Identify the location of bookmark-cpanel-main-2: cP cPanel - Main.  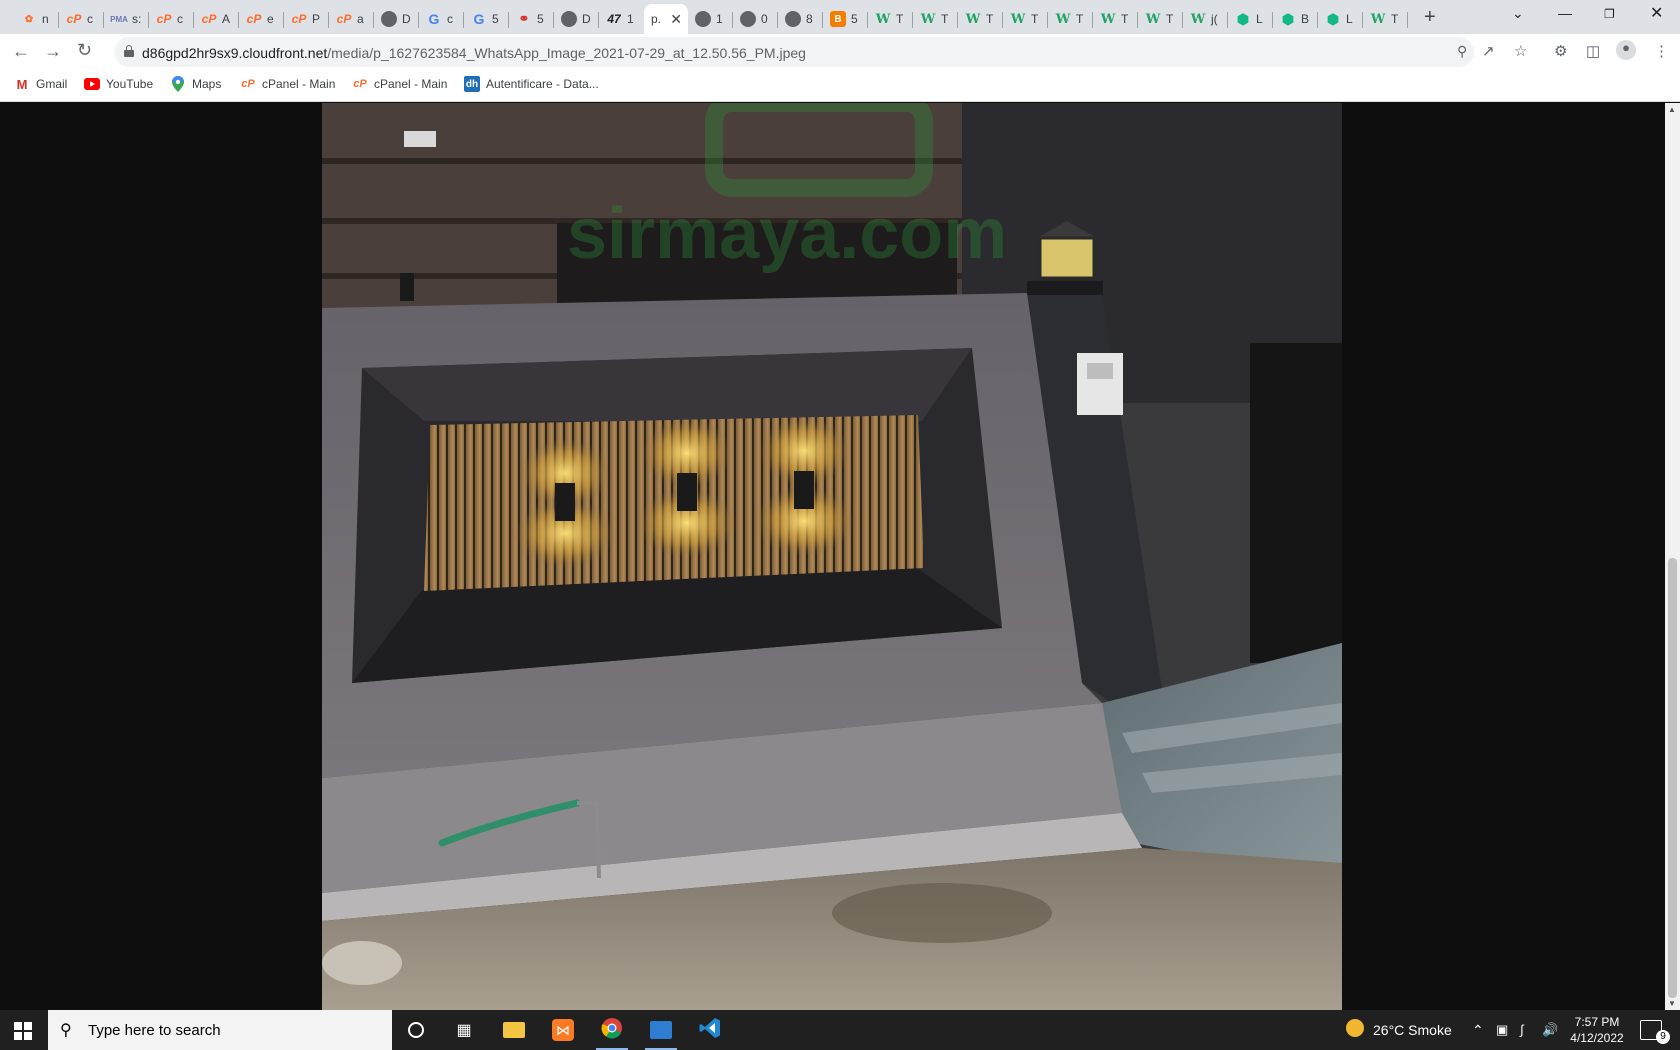
(399, 84).